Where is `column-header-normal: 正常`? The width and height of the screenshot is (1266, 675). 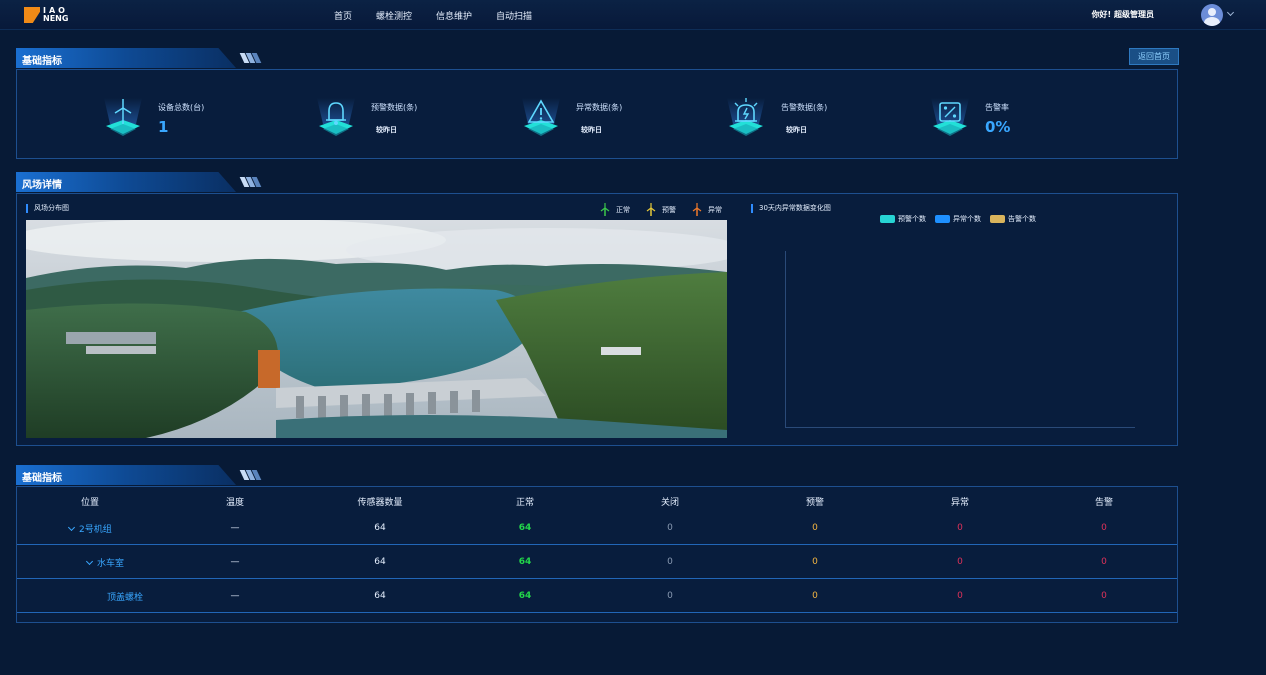 column-header-normal: 正常 is located at coordinates (525, 503).